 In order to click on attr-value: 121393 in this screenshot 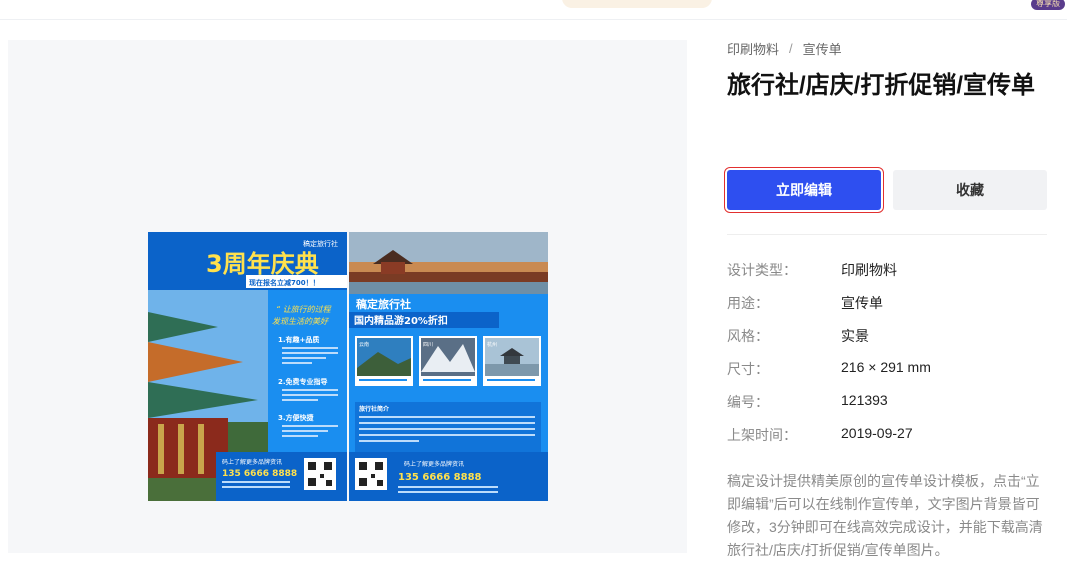, I will do `click(864, 400)`.